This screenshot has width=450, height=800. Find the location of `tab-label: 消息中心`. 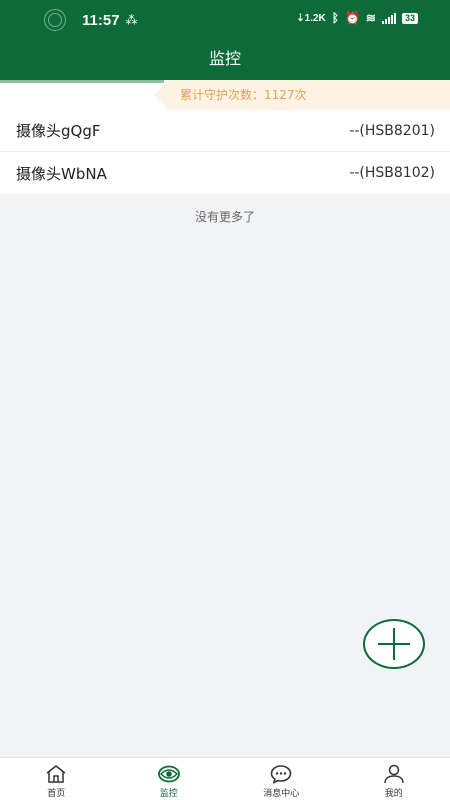

tab-label: 消息中心 is located at coordinates (281, 794).